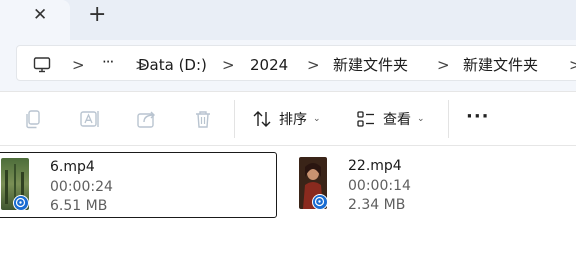 This screenshot has height=256, width=576. What do you see at coordinates (138, 185) in the screenshot?
I see `file-item-6mp4: 6.mp4 00:00:24 6.51 MB` at bounding box center [138, 185].